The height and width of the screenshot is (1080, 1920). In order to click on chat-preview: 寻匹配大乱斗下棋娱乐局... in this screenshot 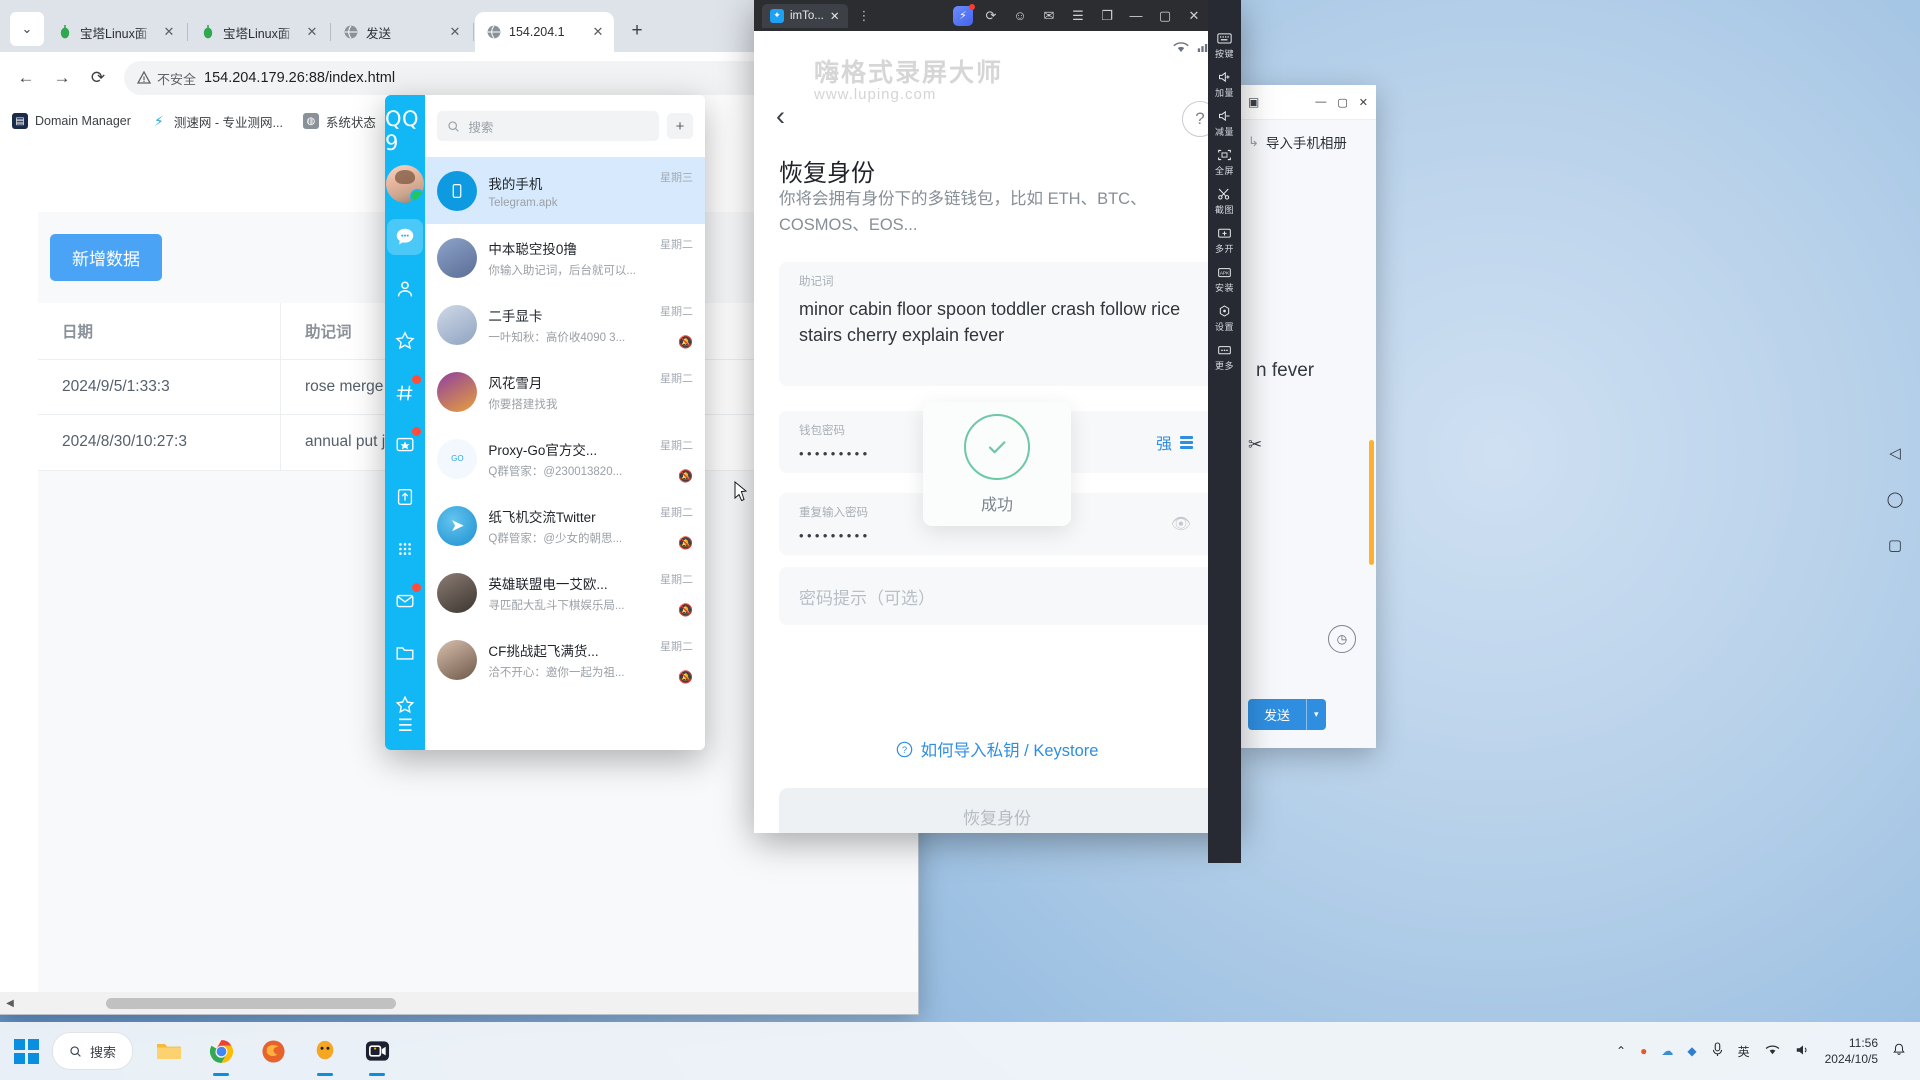, I will do `click(556, 605)`.